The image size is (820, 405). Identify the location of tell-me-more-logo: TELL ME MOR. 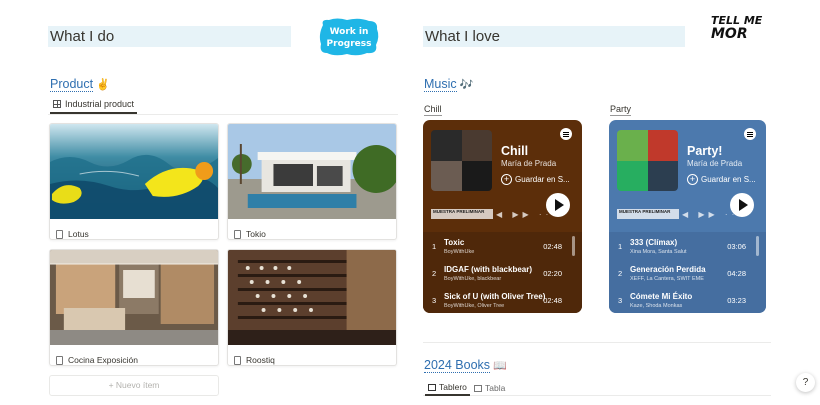
(736, 28).